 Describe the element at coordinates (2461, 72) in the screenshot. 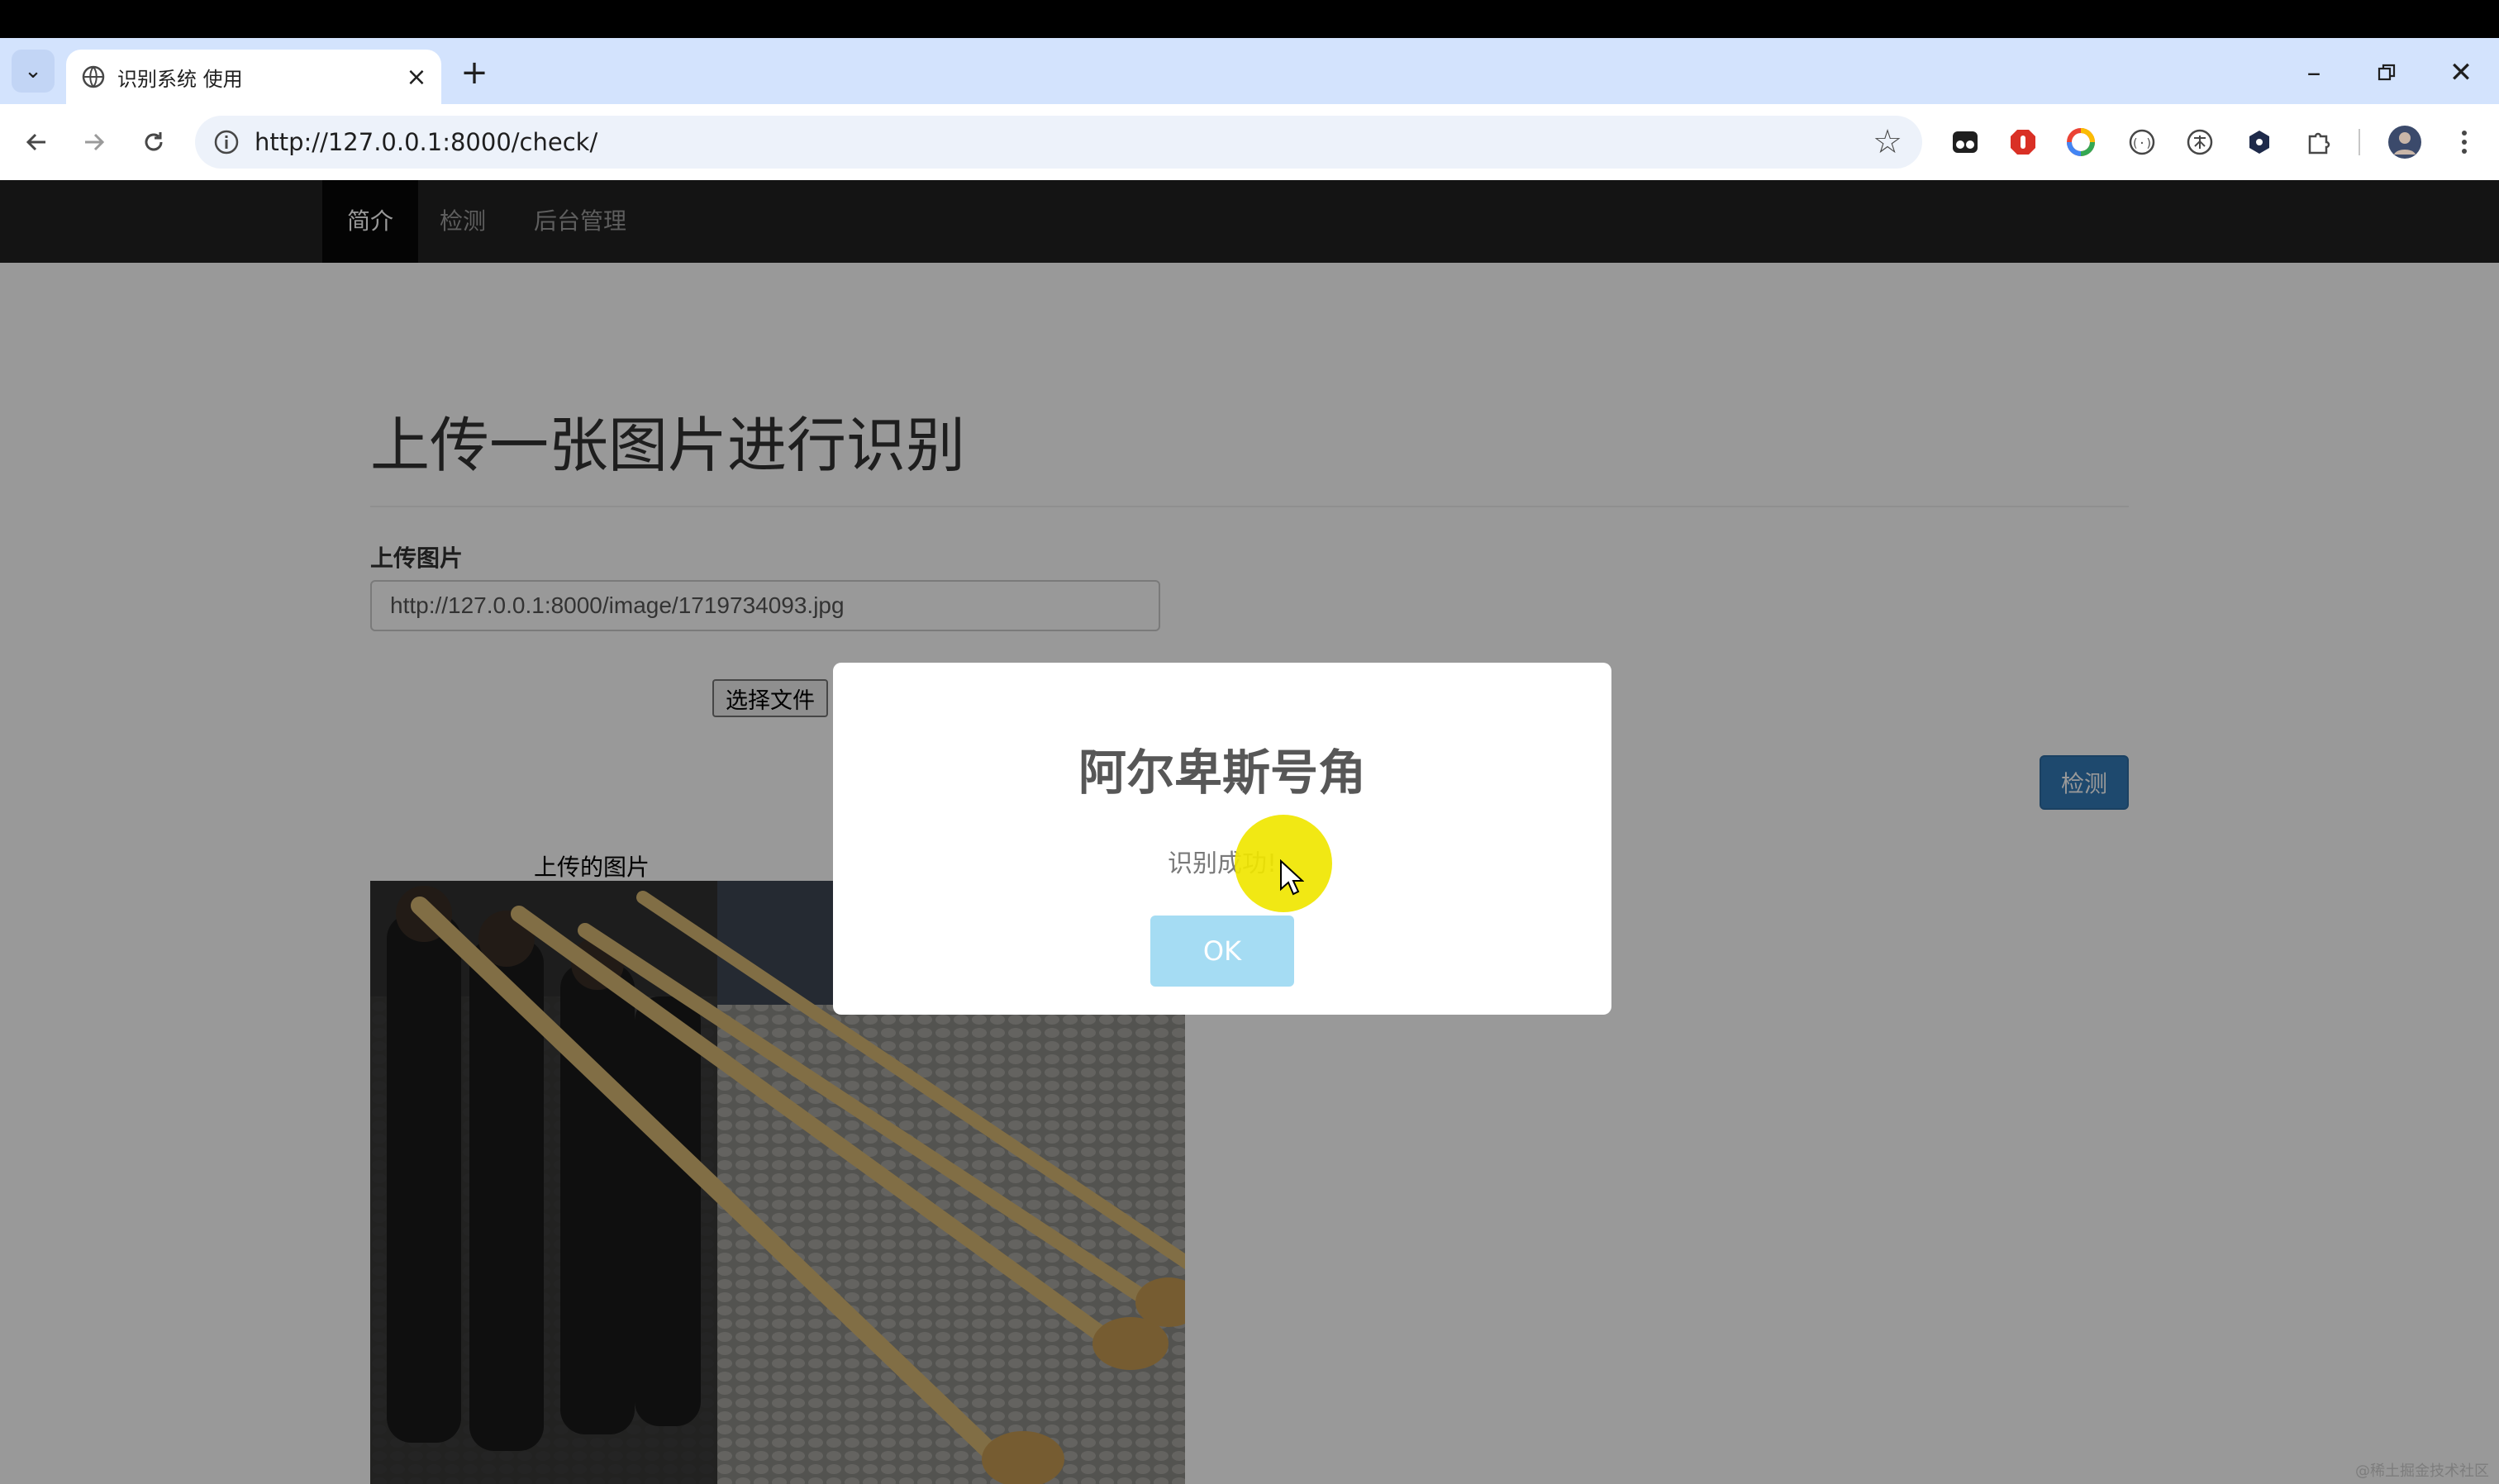

I see `close-window-button: ✕` at that location.